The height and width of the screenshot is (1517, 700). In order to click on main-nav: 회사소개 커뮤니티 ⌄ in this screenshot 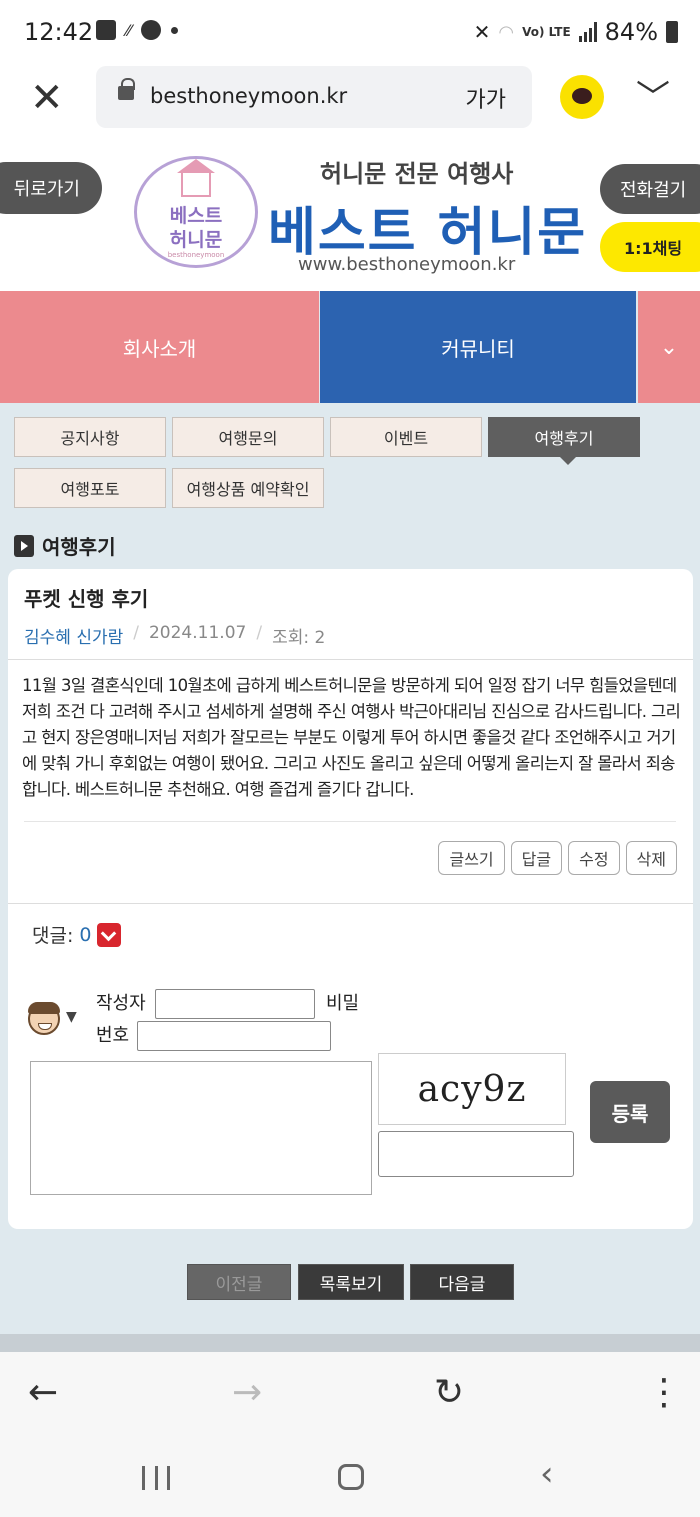, I will do `click(350, 347)`.